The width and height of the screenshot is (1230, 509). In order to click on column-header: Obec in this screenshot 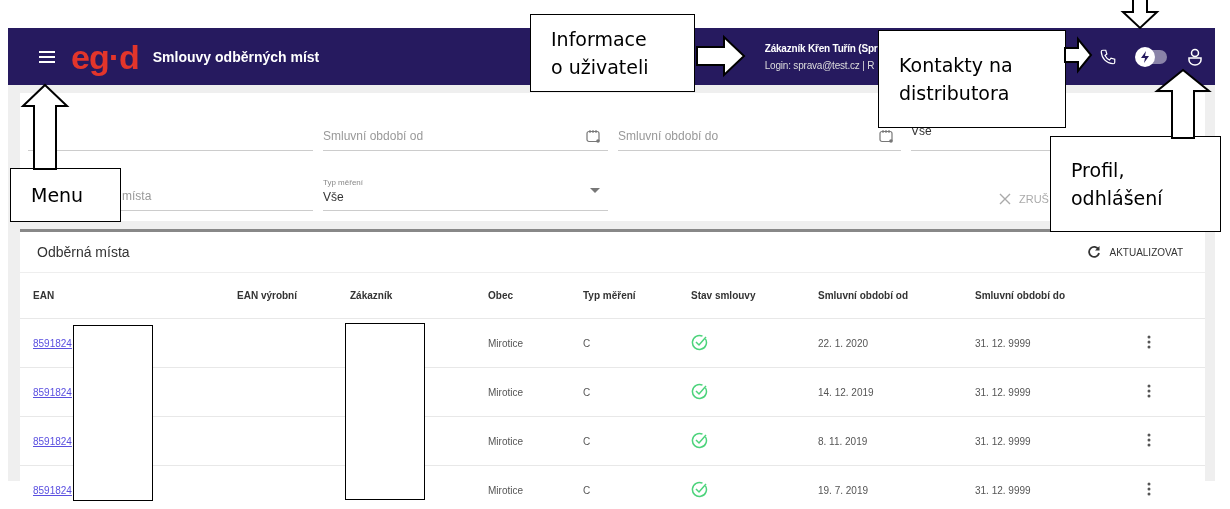, I will do `click(501, 295)`.